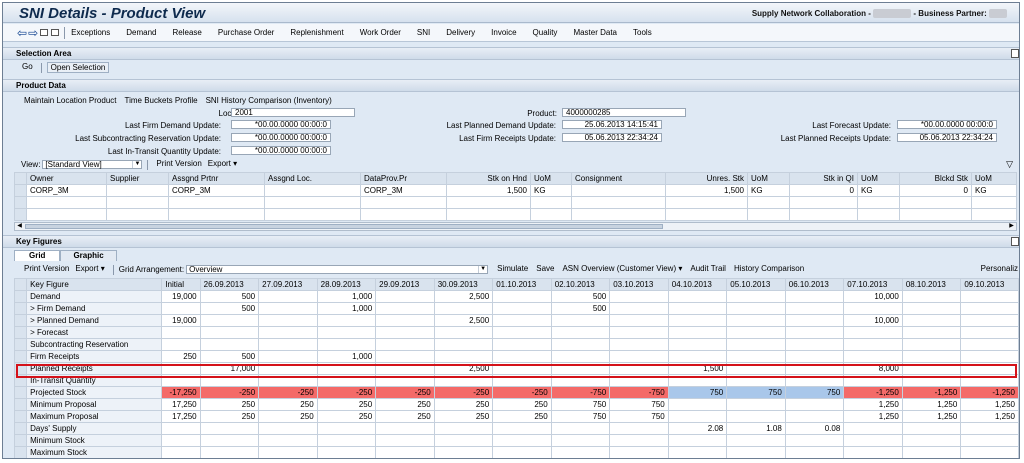 Image resolution: width=1024 pixels, height=463 pixels. I want to click on menu-tools: Tools, so click(642, 32).